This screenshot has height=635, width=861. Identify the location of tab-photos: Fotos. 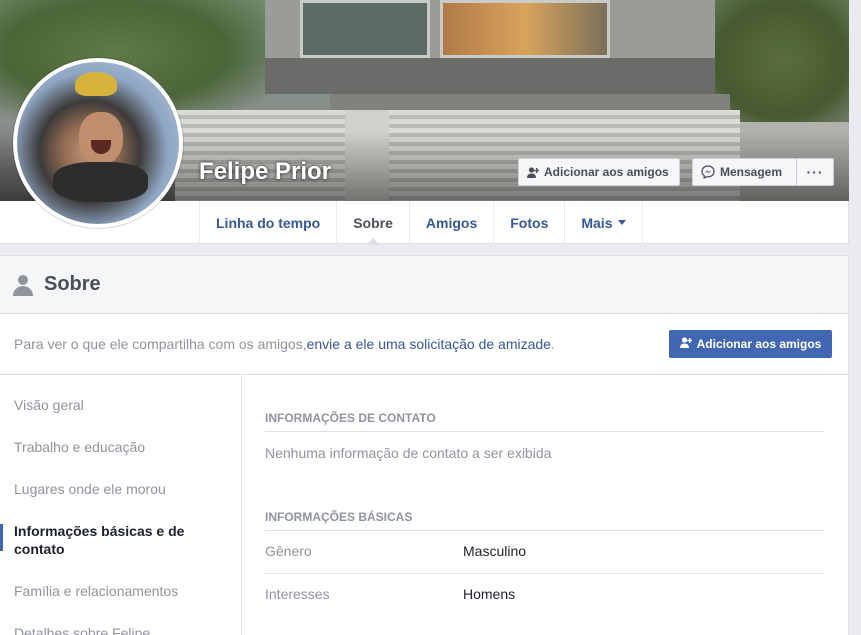
(530, 222).